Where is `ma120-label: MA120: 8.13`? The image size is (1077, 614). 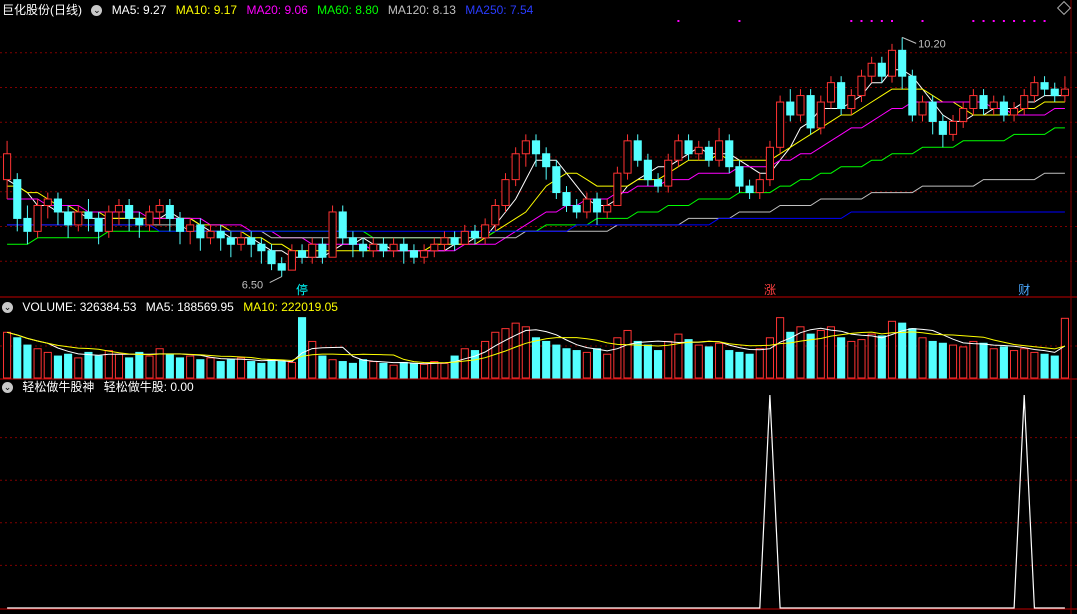
ma120-label: MA120: 8.13 is located at coordinates (421, 10).